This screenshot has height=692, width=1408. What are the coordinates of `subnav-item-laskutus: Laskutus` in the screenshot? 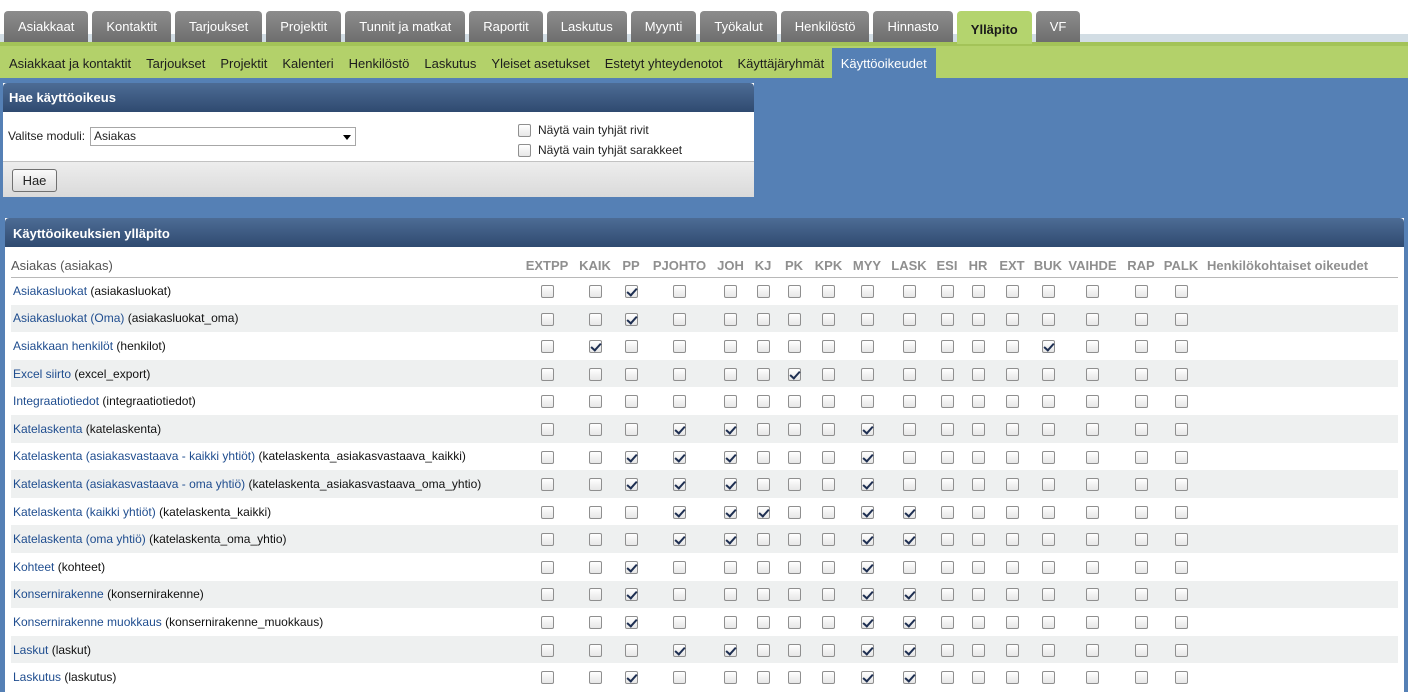 It's located at (450, 63).